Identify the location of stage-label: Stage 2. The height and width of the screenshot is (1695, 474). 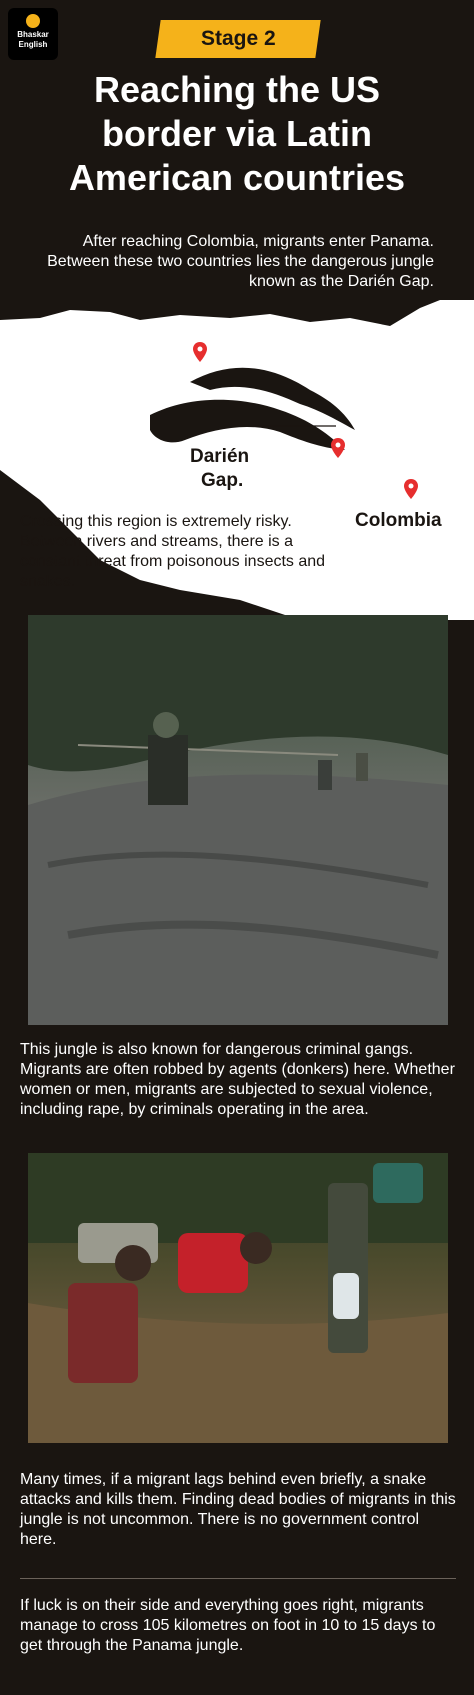
(238, 38).